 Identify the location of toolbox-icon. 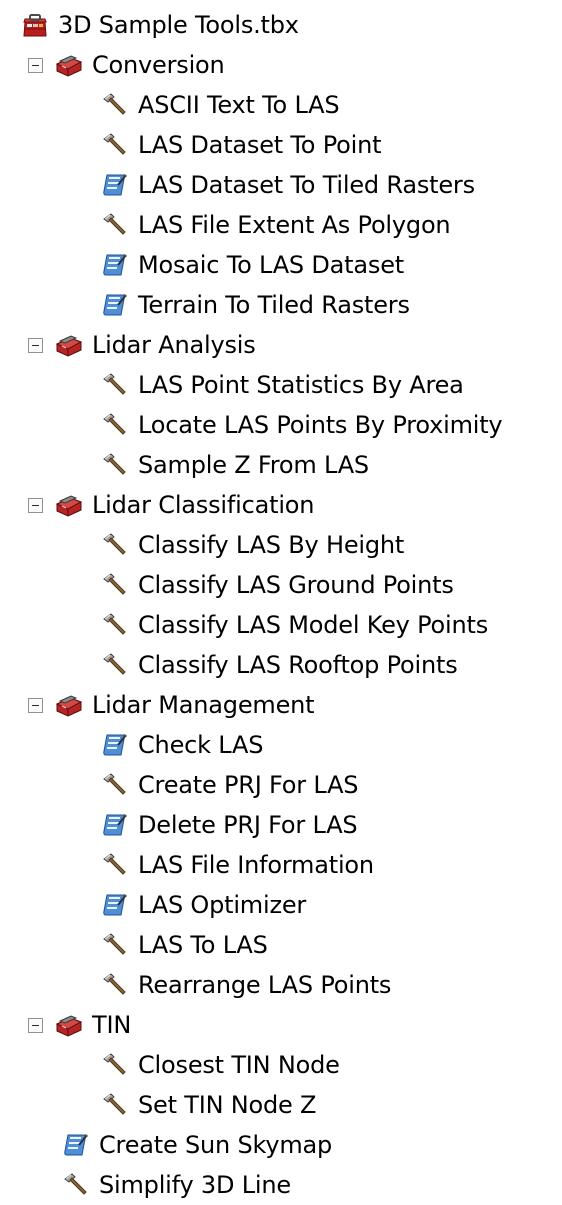
(35, 25).